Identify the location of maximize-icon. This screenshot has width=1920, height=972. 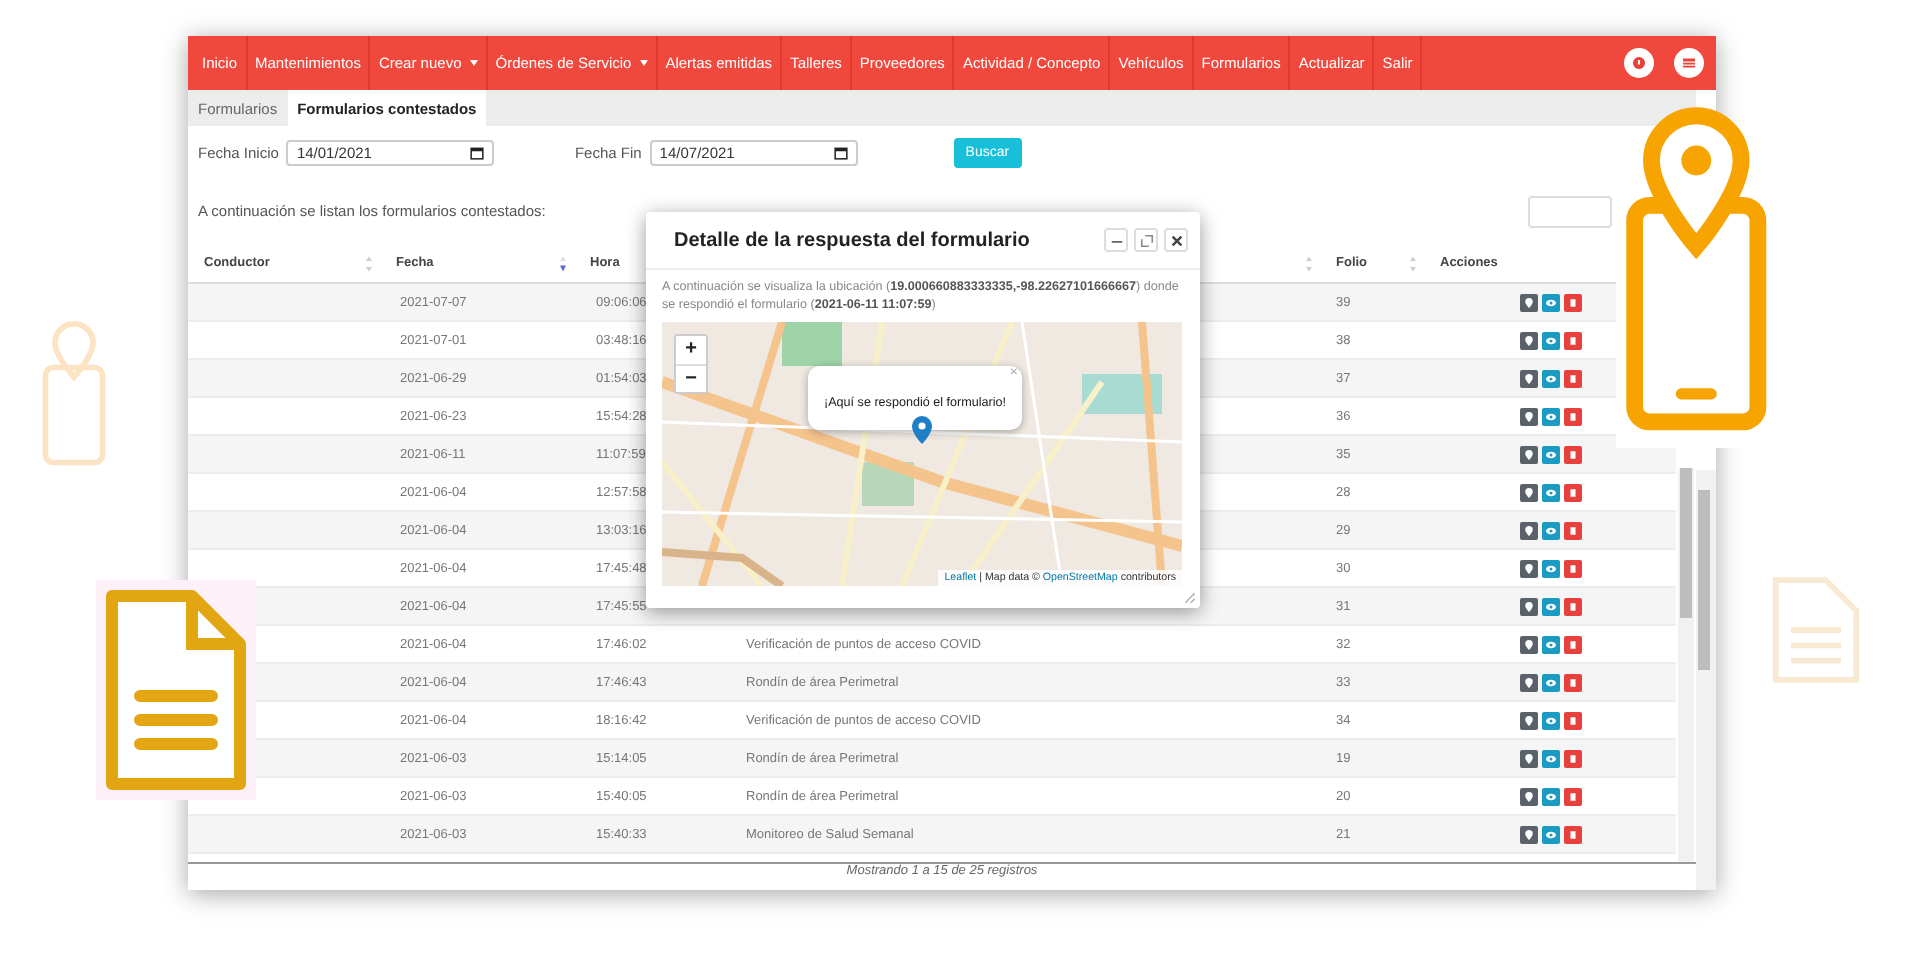
(1146, 240).